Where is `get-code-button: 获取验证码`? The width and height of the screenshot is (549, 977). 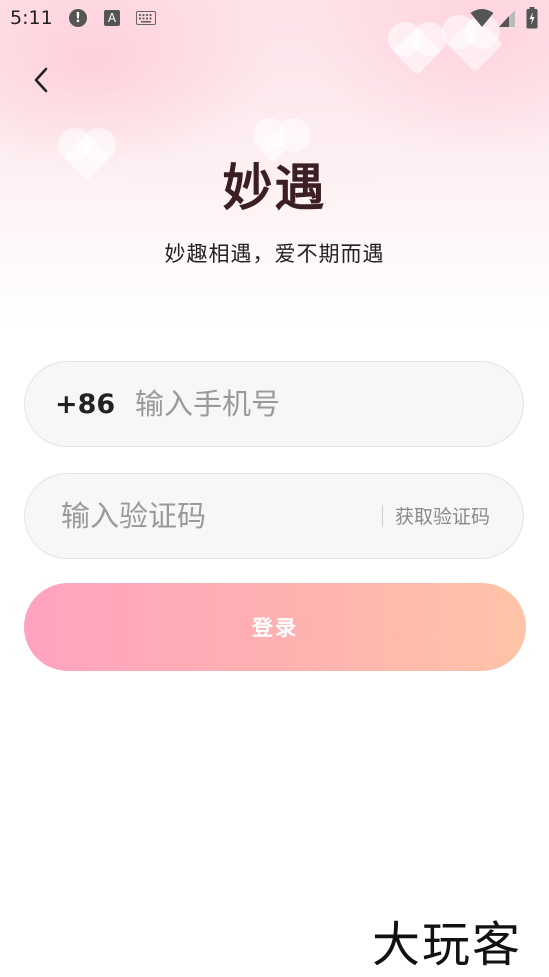 get-code-button: 获取验证码 is located at coordinates (442, 517).